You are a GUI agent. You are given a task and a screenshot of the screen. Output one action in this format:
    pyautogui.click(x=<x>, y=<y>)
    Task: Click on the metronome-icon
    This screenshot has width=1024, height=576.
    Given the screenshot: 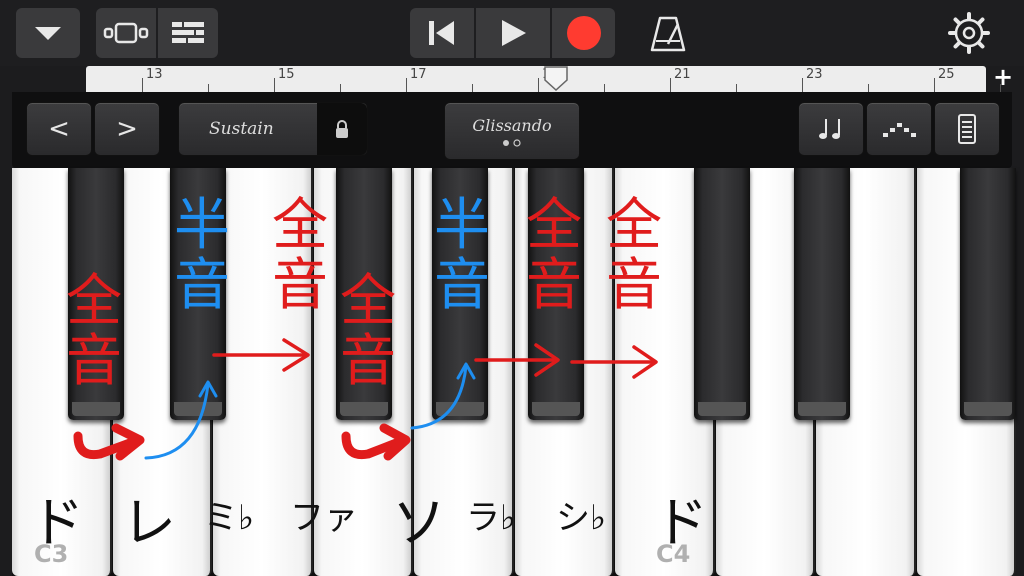 What is the action you would take?
    pyautogui.click(x=668, y=34)
    